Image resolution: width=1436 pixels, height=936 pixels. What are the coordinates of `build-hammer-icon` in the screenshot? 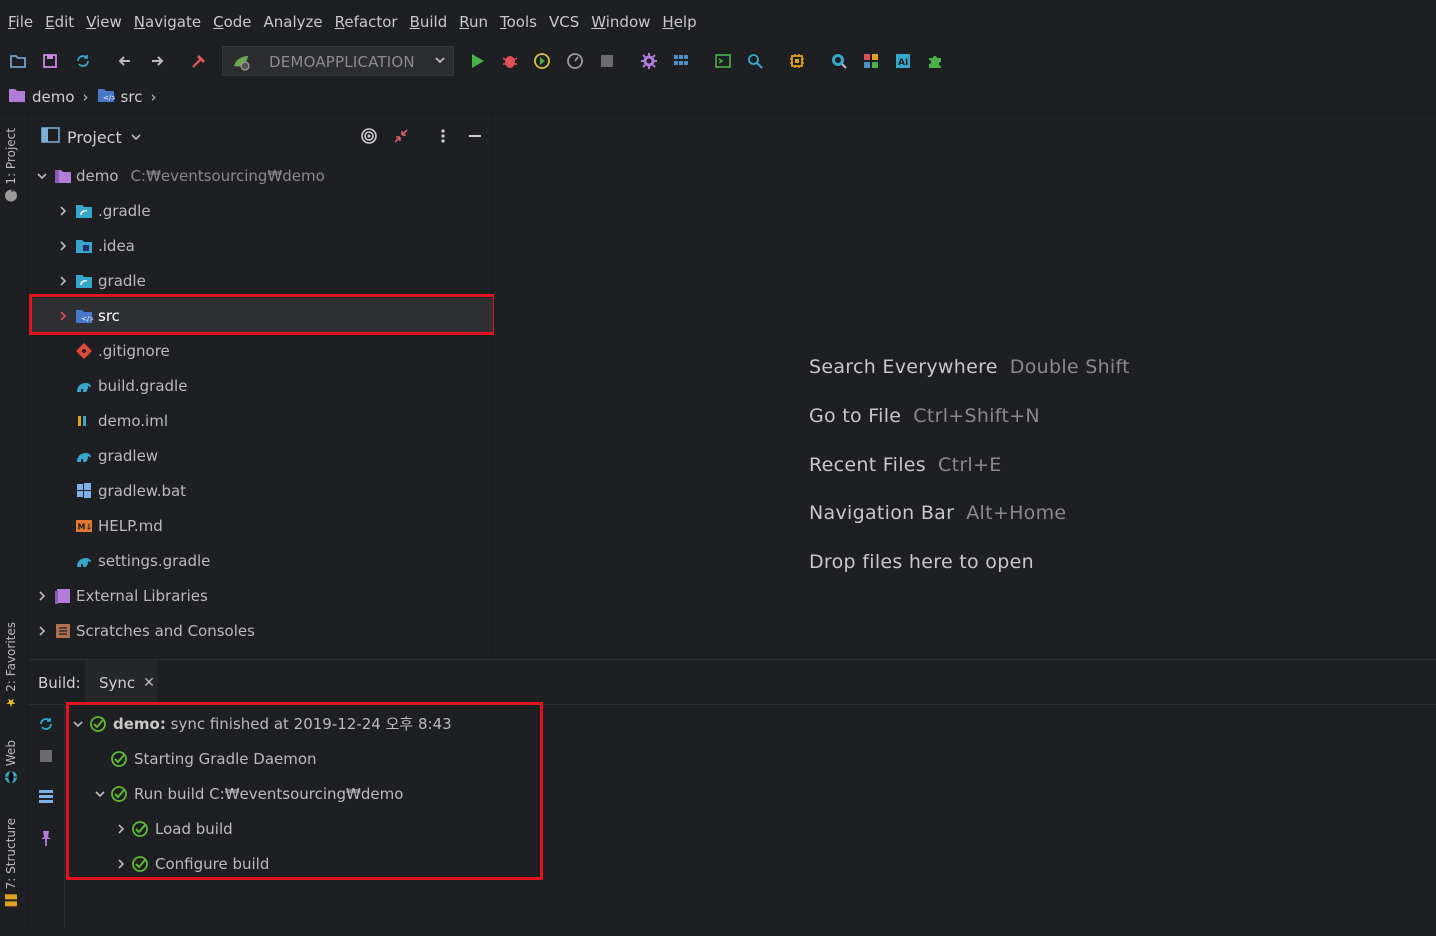 It's located at (199, 61).